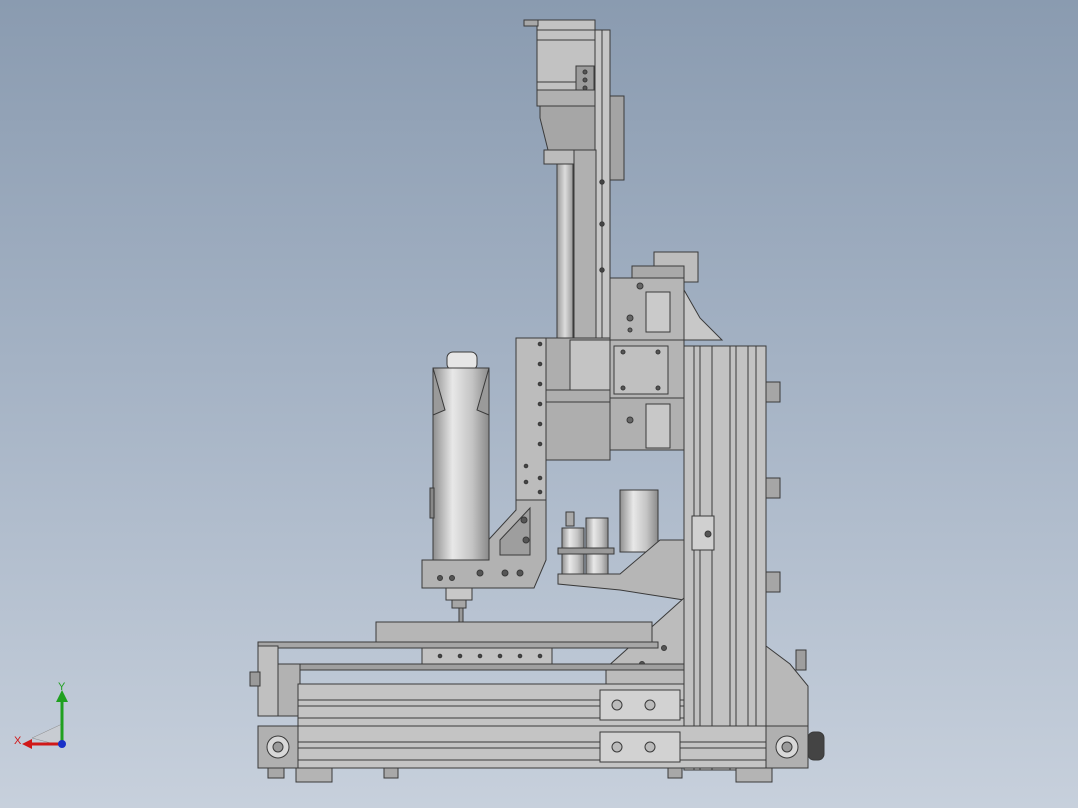 The image size is (1078, 808). Describe the element at coordinates (621, 545) in the screenshot. I see `tool-accessory` at that location.